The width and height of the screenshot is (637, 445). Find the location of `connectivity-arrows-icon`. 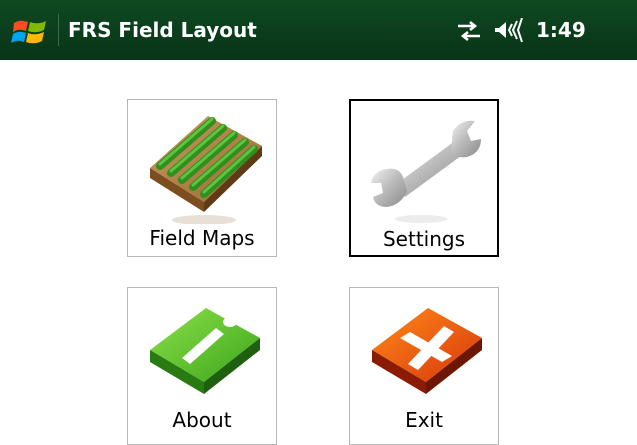

connectivity-arrows-icon is located at coordinates (469, 31).